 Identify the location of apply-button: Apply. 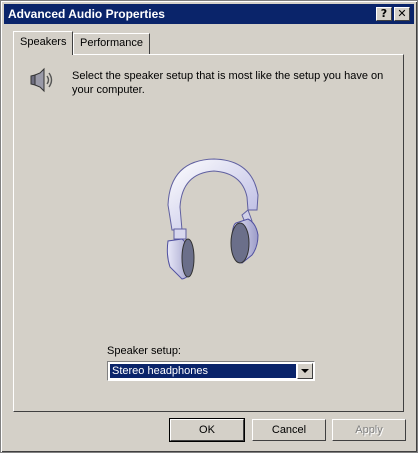
(369, 430).